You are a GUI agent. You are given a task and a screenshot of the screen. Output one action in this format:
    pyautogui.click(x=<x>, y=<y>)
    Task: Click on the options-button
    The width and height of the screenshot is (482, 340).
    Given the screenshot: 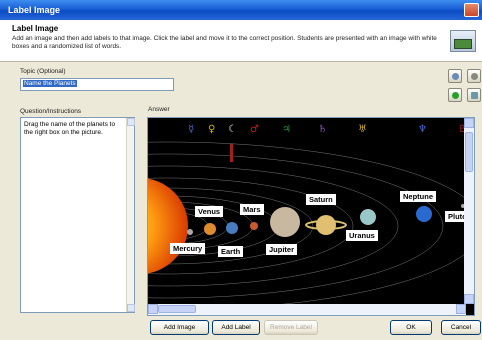 What is the action you would take?
    pyautogui.click(x=474, y=76)
    